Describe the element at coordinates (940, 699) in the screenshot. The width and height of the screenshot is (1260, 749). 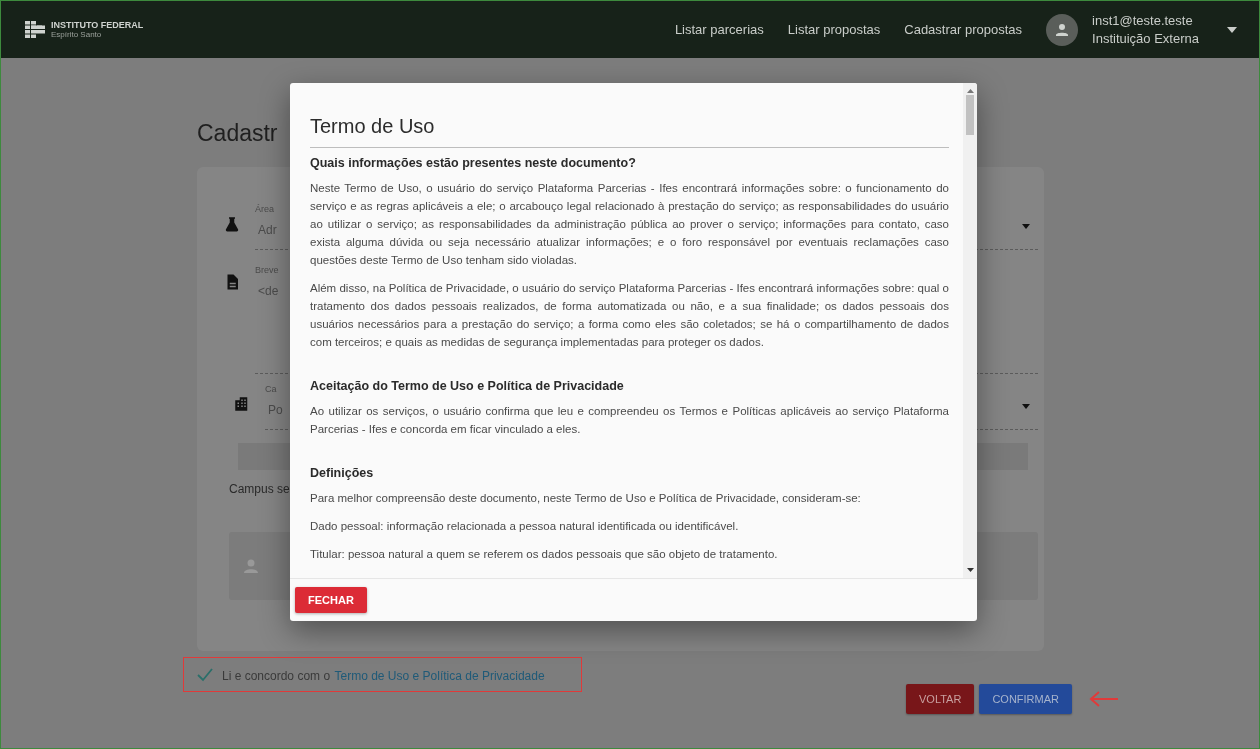
I see `back-button: VOLTAR` at that location.